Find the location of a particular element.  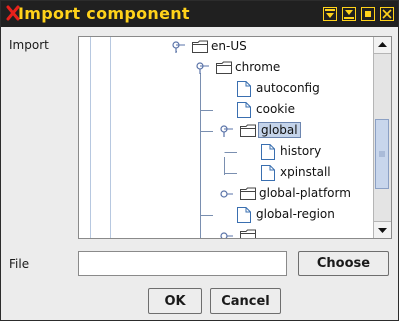

scroll-grip-icon is located at coordinates (382, 154).